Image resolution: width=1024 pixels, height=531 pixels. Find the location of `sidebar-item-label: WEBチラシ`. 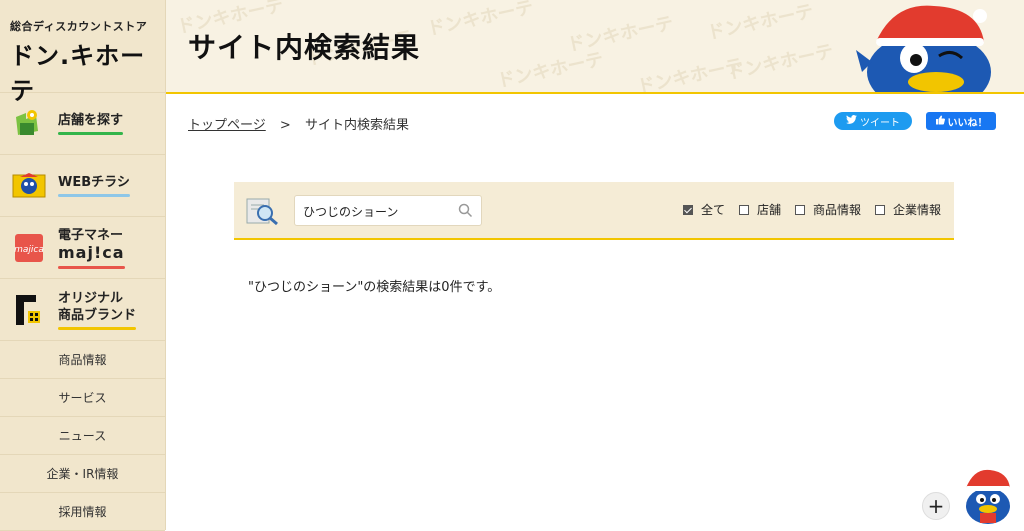

sidebar-item-label: WEBチラシ is located at coordinates (94, 182).